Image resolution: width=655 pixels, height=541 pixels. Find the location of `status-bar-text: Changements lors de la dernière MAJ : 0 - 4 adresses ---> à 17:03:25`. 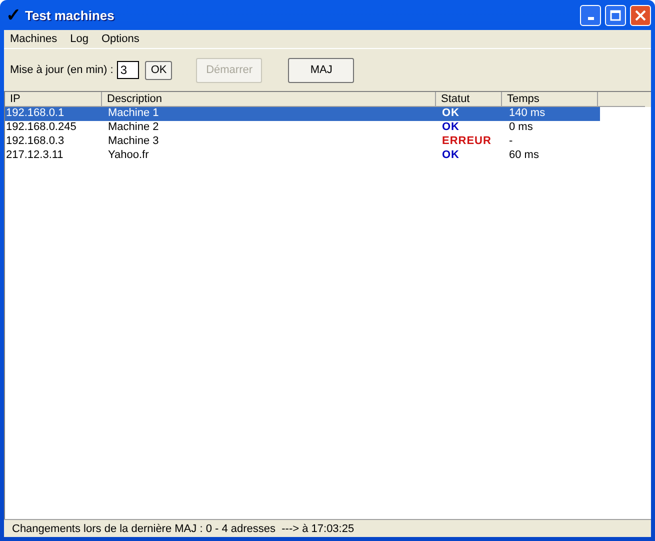

status-bar-text: Changements lors de la dernière MAJ : 0 - 4 adresses ---> à 17:03:25 is located at coordinates (183, 528).